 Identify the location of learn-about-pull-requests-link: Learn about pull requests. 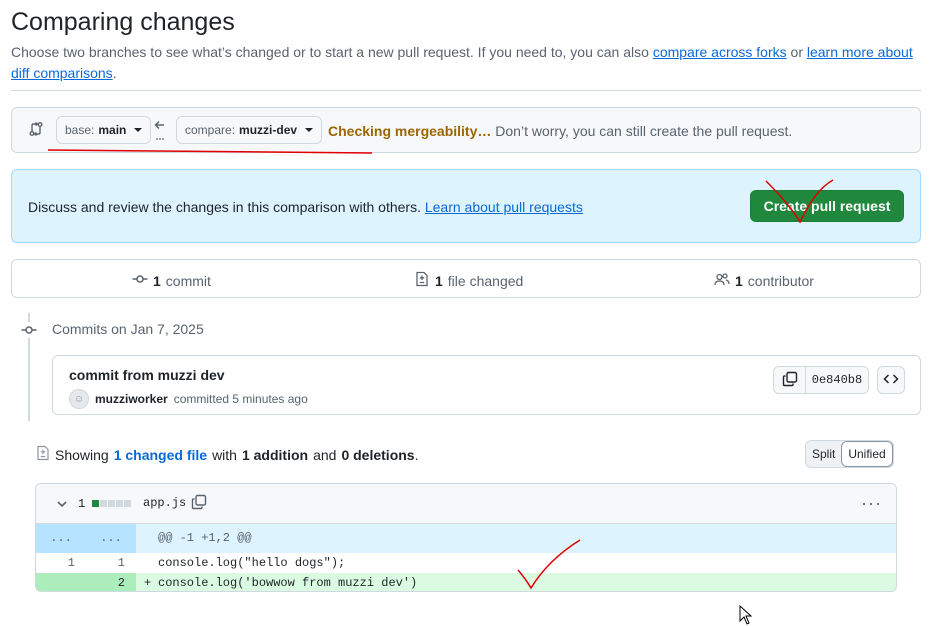
(504, 207).